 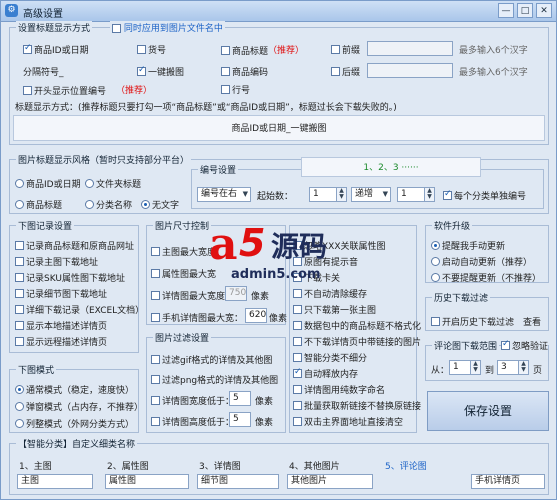 What do you see at coordinates (416, 194) in the screenshot?
I see `step-stepper: 1 ▲ ▼` at bounding box center [416, 194].